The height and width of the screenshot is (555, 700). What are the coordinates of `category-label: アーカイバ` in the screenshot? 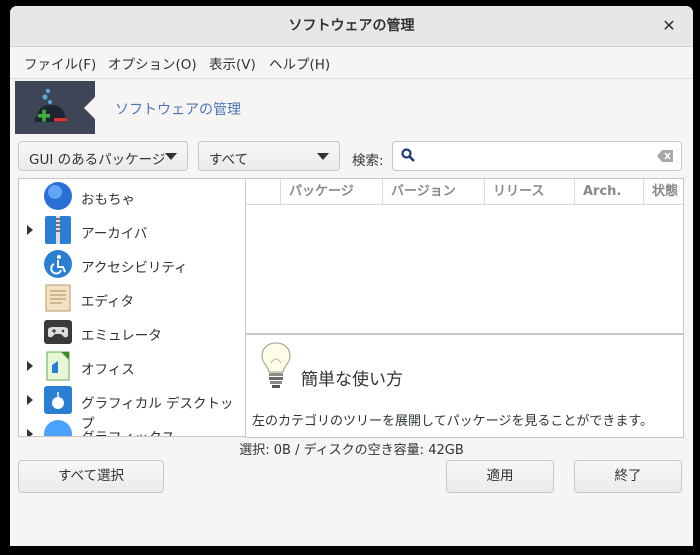 It's located at (114, 234).